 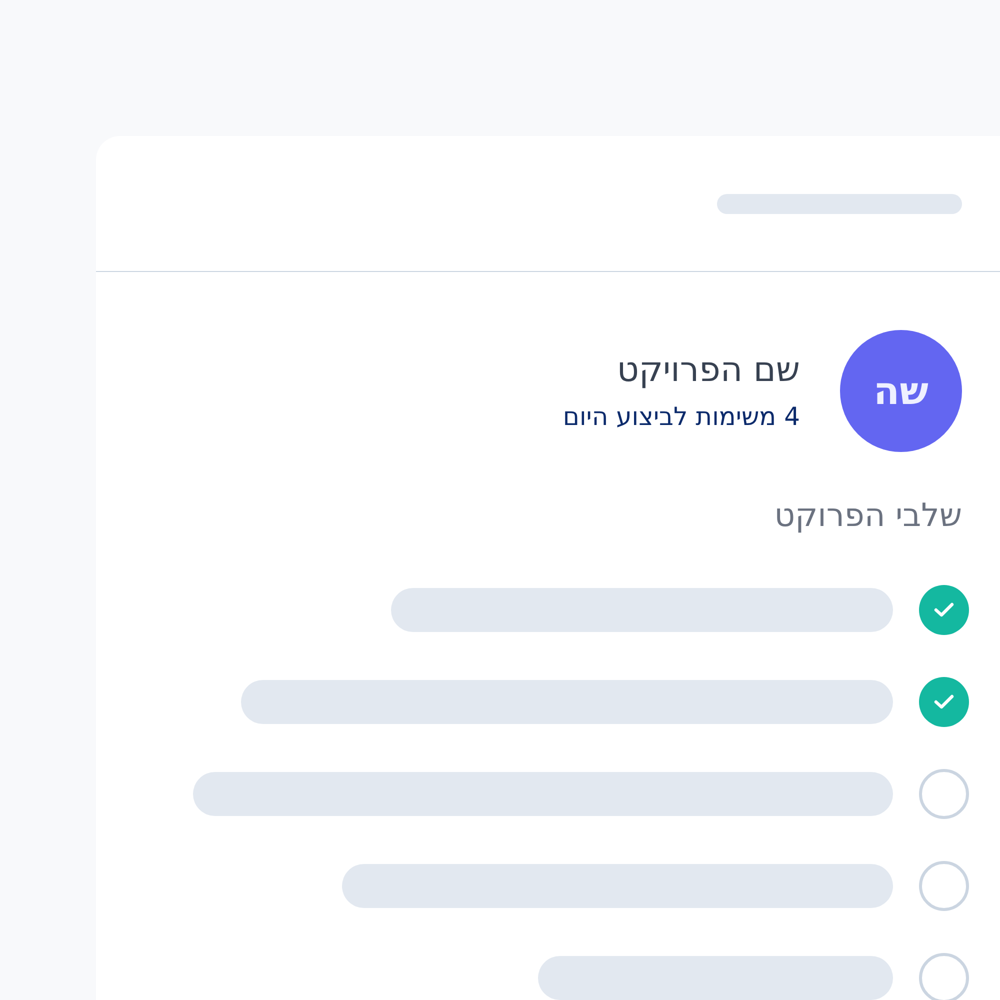 I want to click on project-avatar: שה, so click(x=901, y=391).